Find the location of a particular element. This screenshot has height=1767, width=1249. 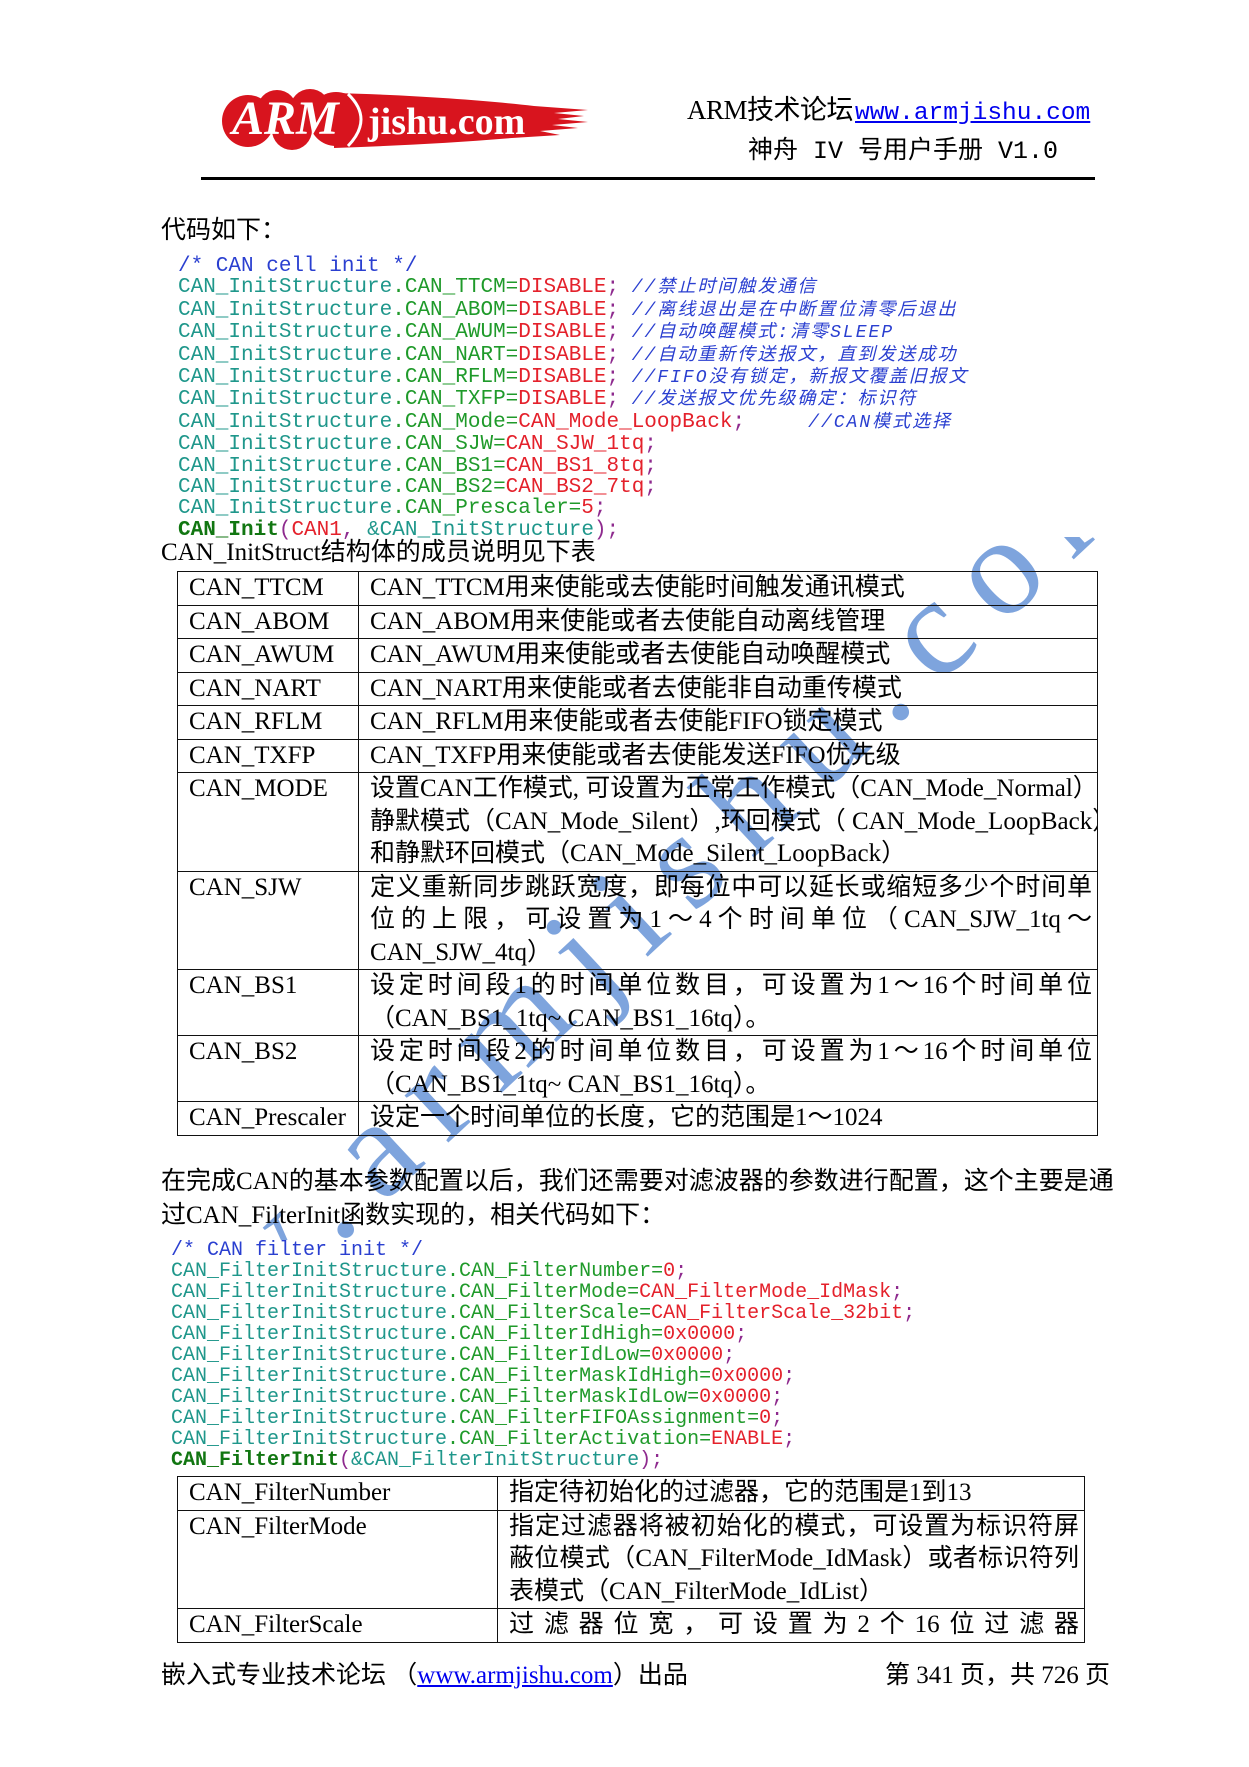

field-name-cell: CAN_FilterMode is located at coordinates (337, 1559).